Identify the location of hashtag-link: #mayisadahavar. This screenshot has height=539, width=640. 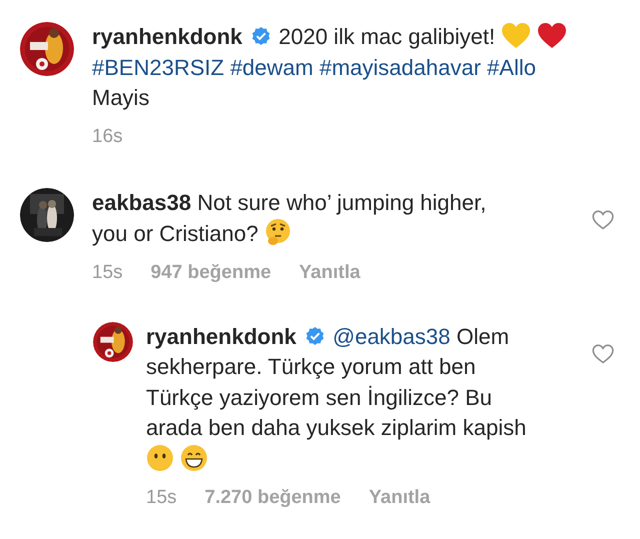
(400, 67).